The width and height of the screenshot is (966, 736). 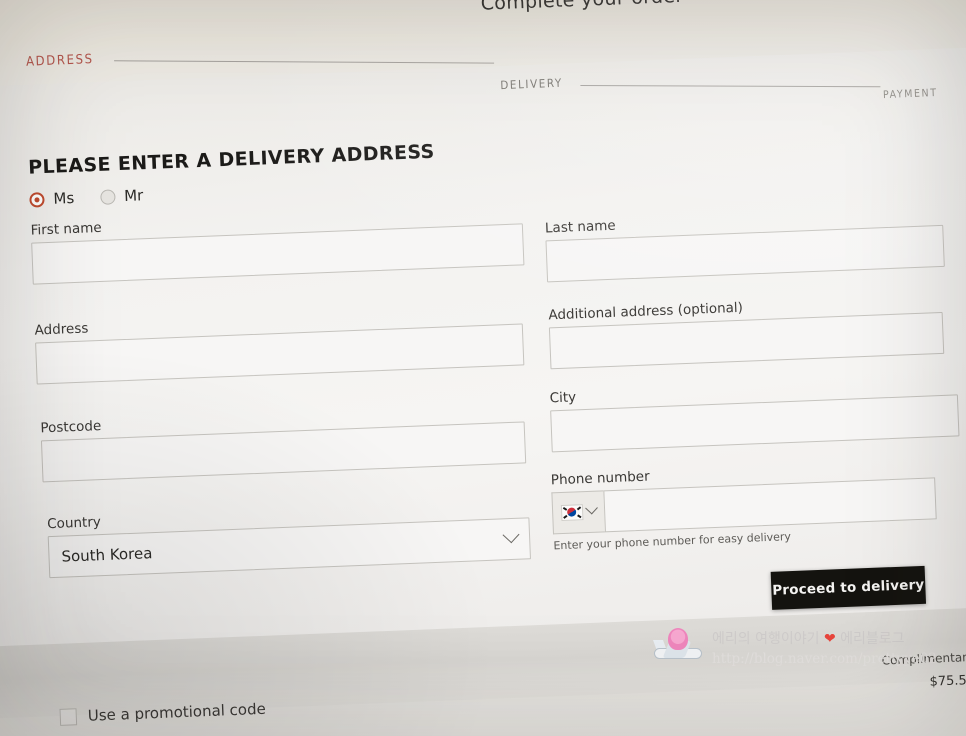 I want to click on heart-icon: ❤, so click(x=829, y=637).